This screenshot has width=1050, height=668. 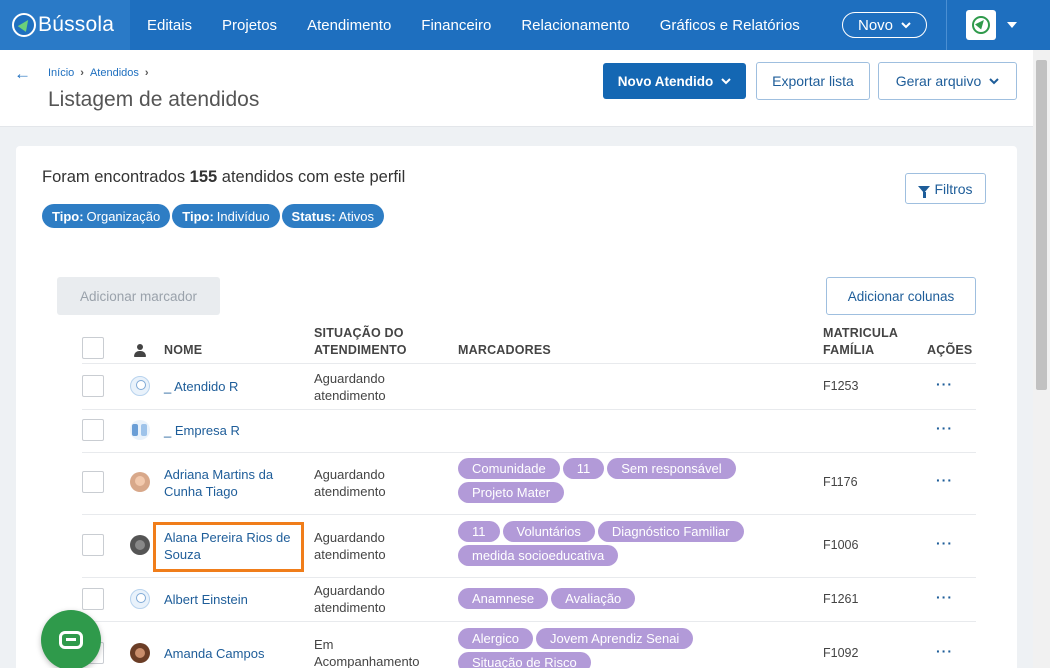 I want to click on nav-item-graficos: Gráficos e Relatórios, so click(x=730, y=25).